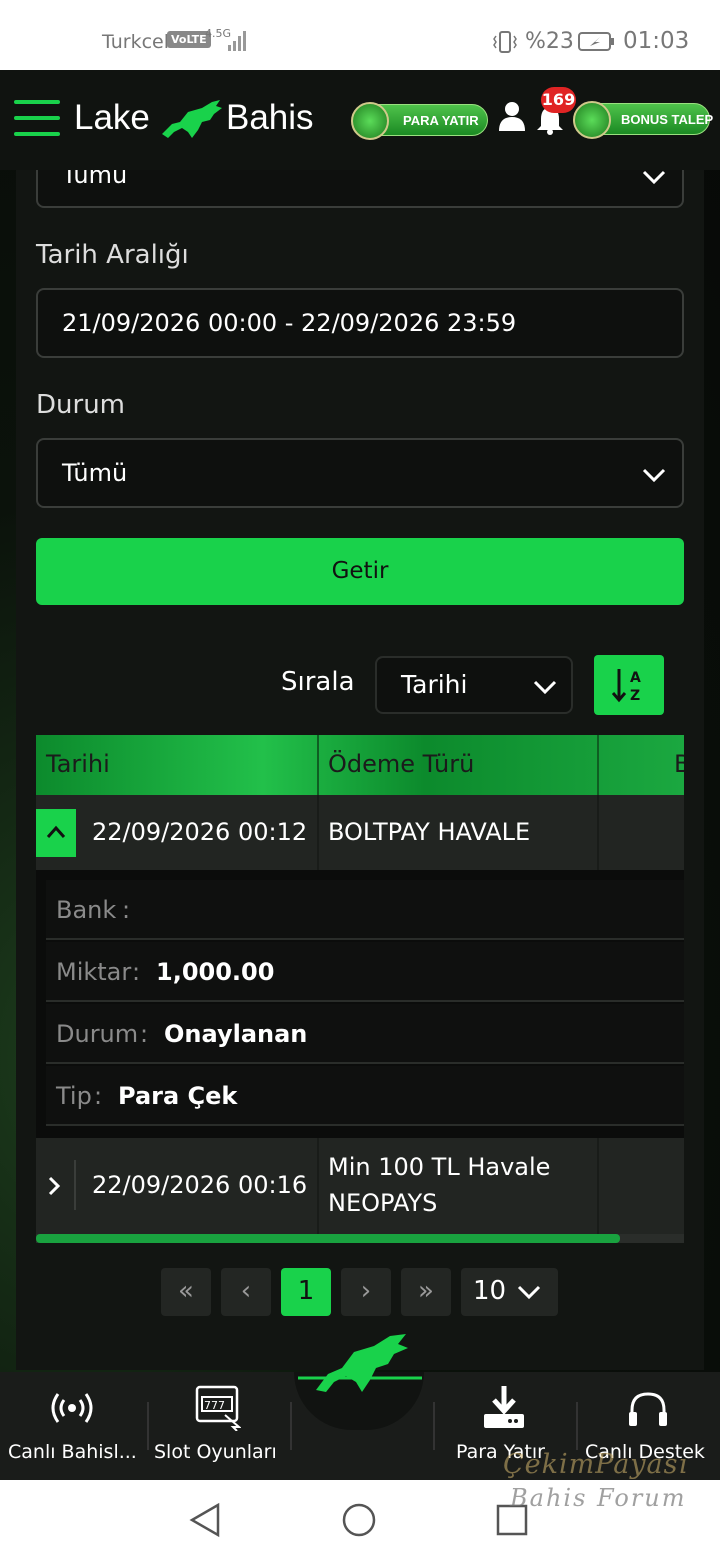 The height and width of the screenshot is (1560, 720). Describe the element at coordinates (504, 1407) in the screenshot. I see `download-deposit-icon` at that location.